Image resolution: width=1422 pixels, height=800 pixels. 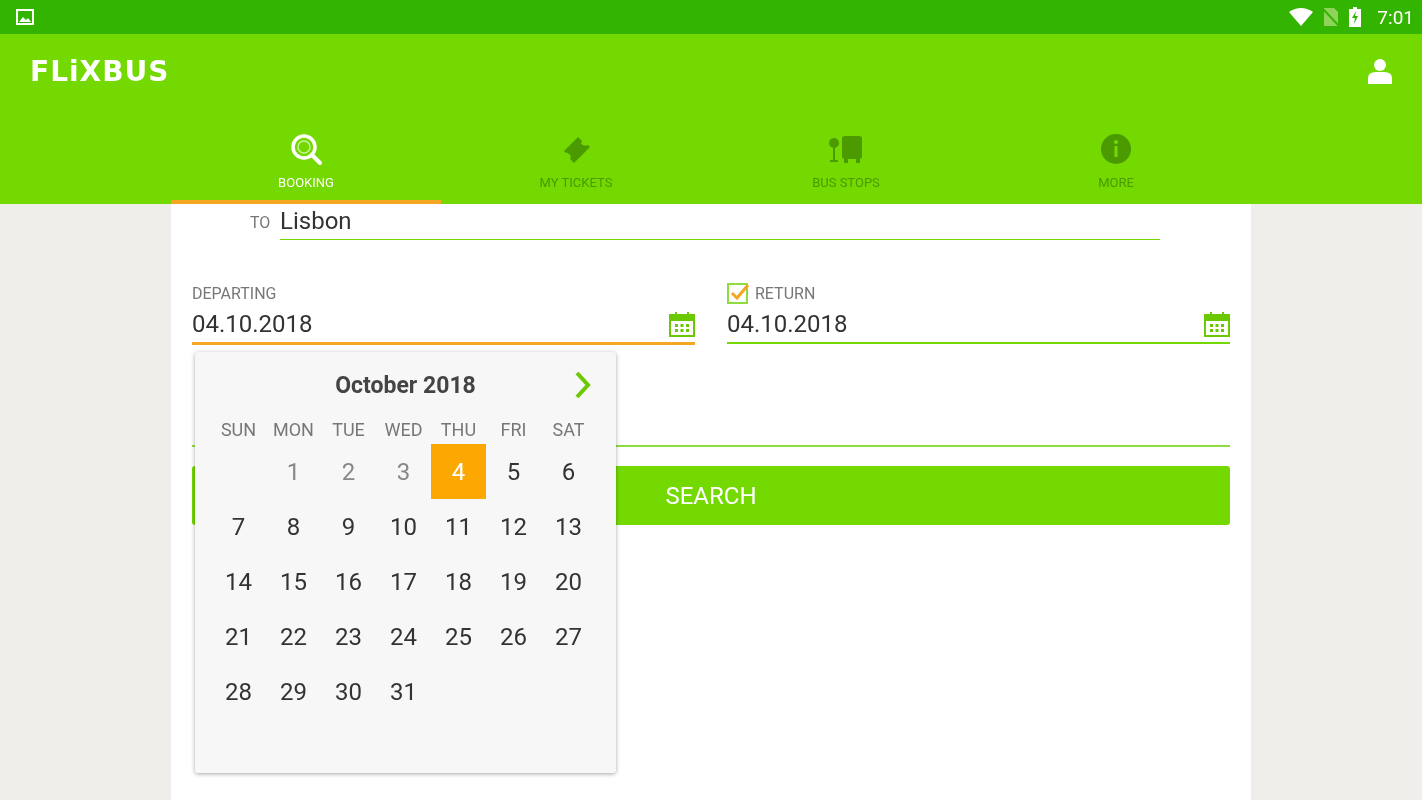 I want to click on account-icon, so click(x=1380, y=71).